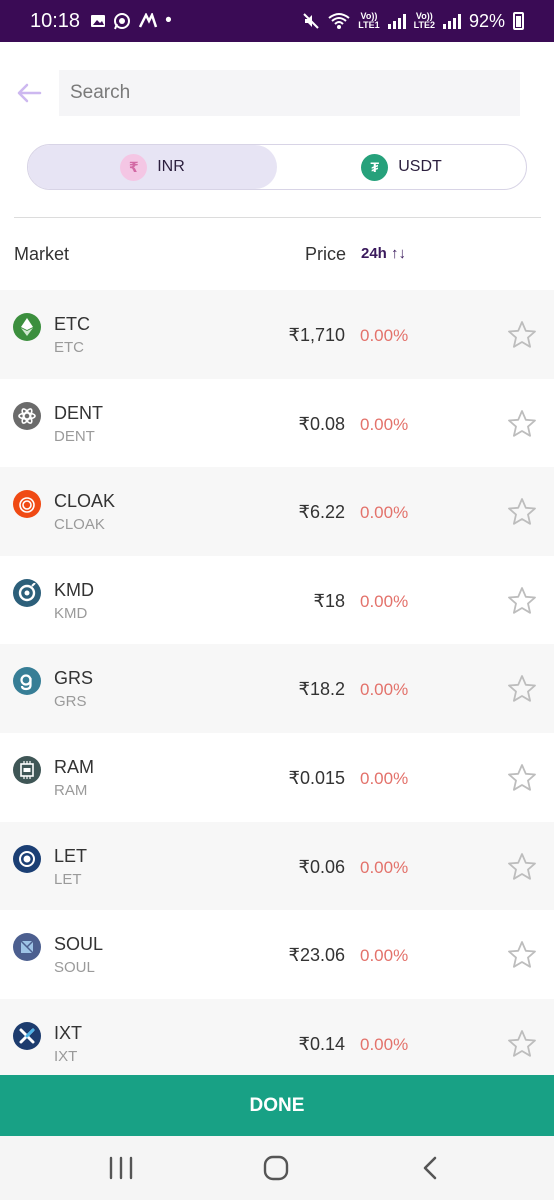 This screenshot has height=1200, width=554. Describe the element at coordinates (486, 20) in the screenshot. I see `battery-level: 92%` at that location.